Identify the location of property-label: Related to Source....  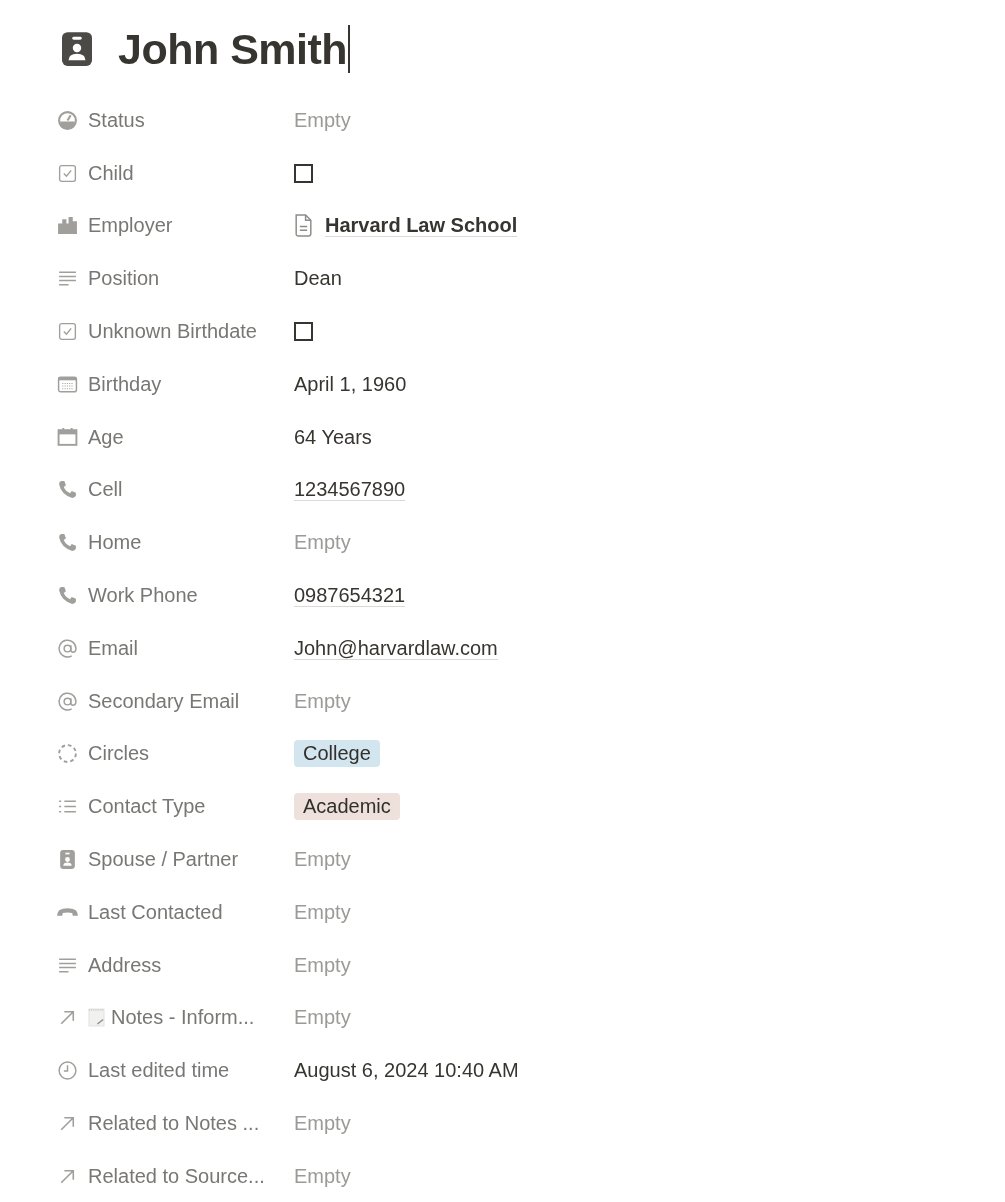
(176, 1176).